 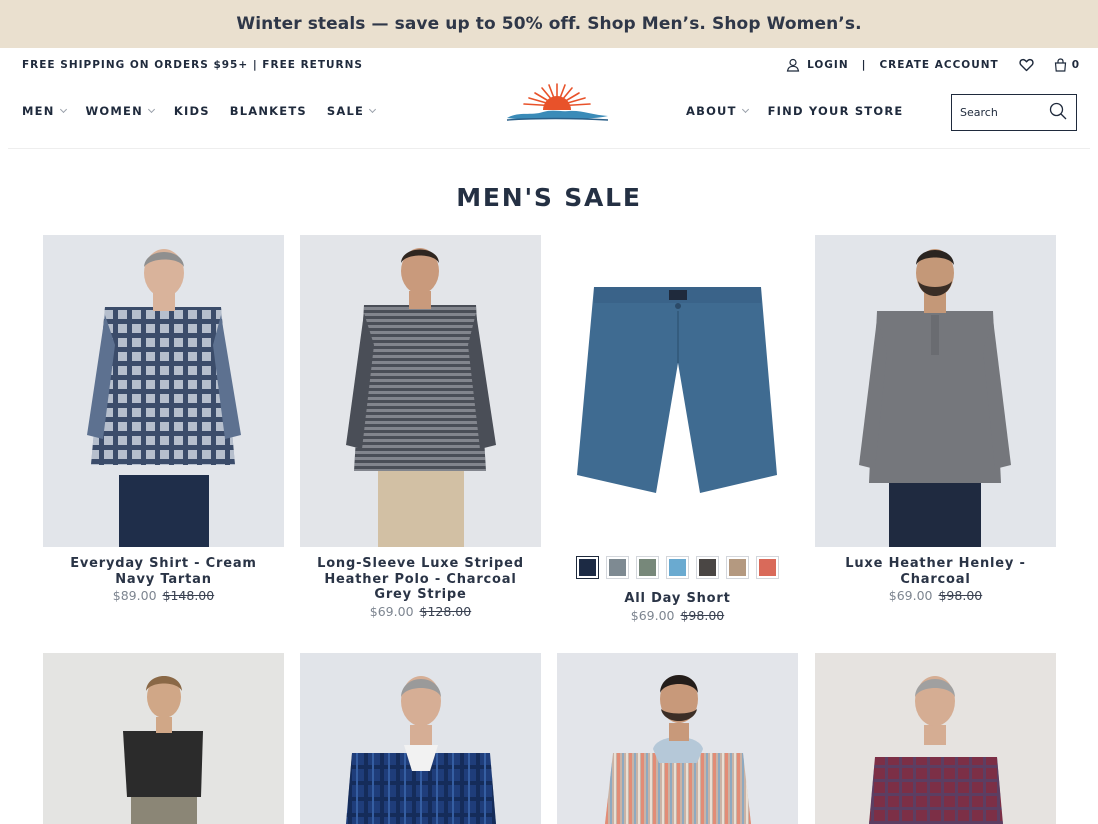 I want to click on product-card: All Day Short $69.00 $98.00, so click(x=677, y=429).